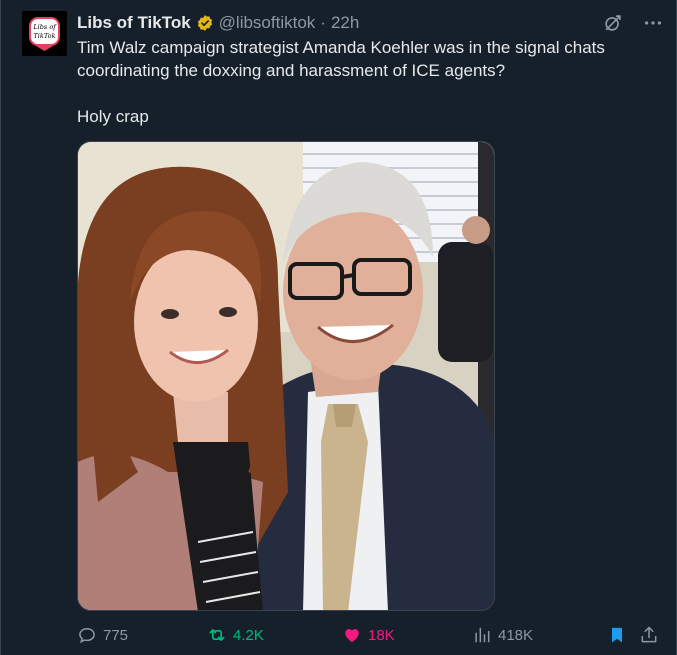 This screenshot has width=677, height=655. What do you see at coordinates (205, 23) in the screenshot?
I see `verified-badge-icon` at bounding box center [205, 23].